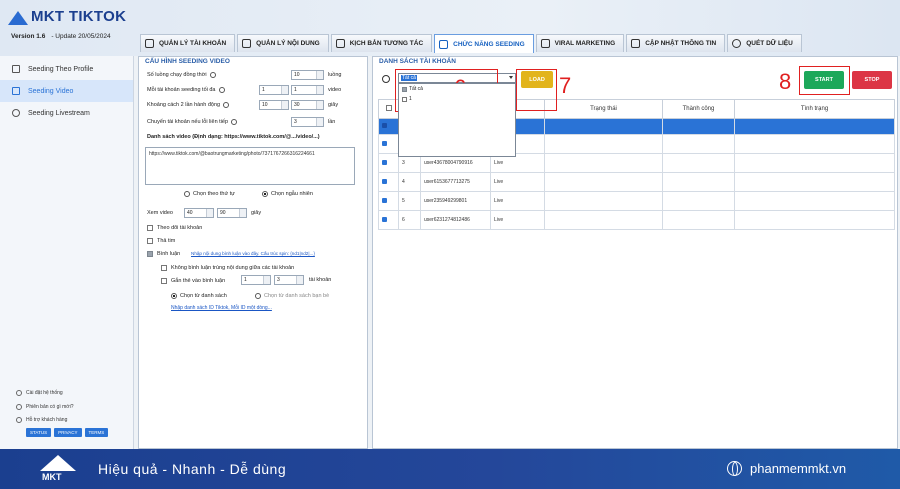  I want to click on column-success: Thành công, so click(698, 109).